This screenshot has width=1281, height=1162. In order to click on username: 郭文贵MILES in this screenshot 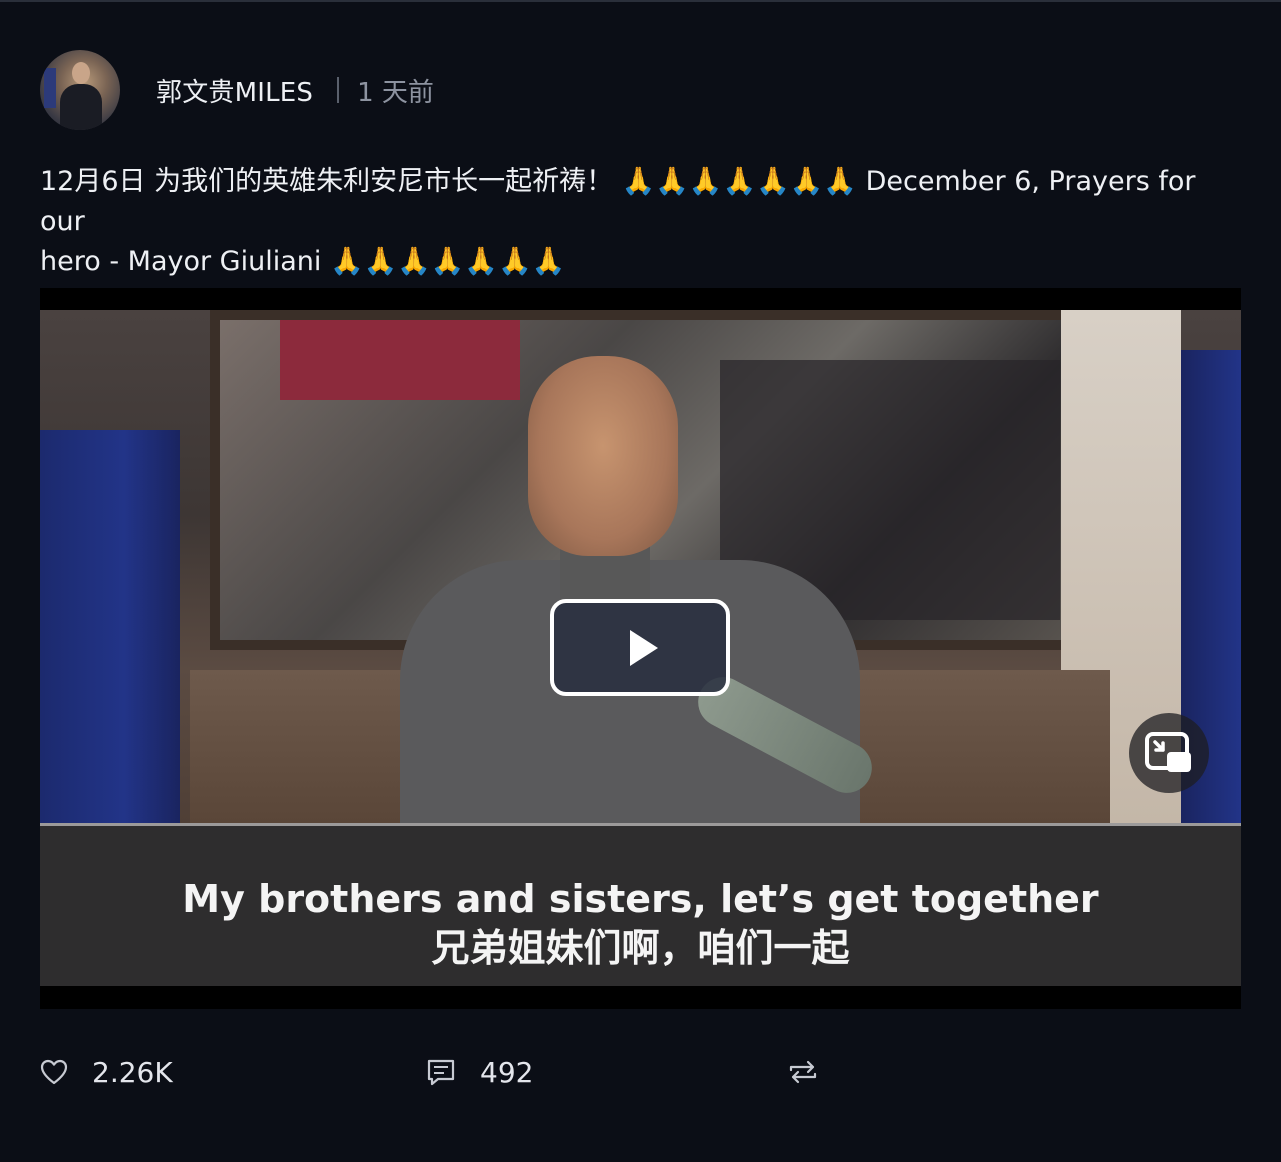, I will do `click(234, 90)`.